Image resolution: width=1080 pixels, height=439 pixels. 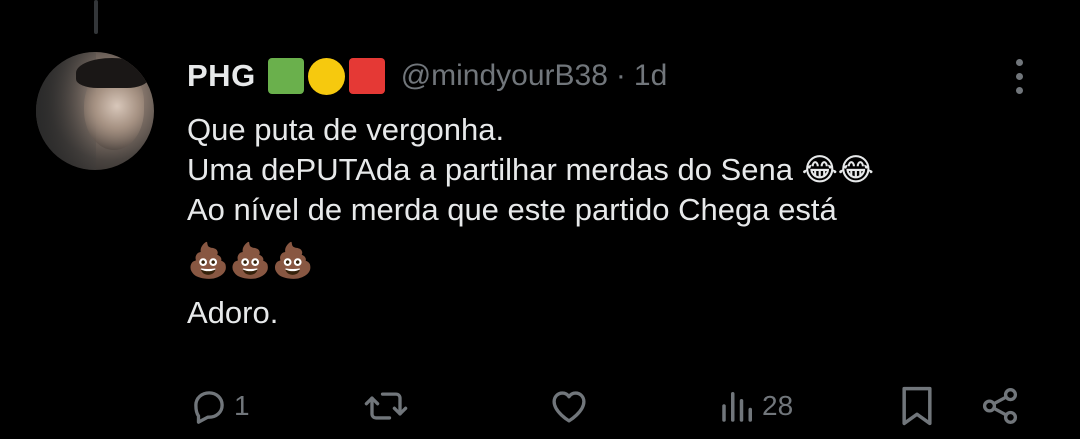 What do you see at coordinates (755, 406) in the screenshot?
I see `views-button: 28` at bounding box center [755, 406].